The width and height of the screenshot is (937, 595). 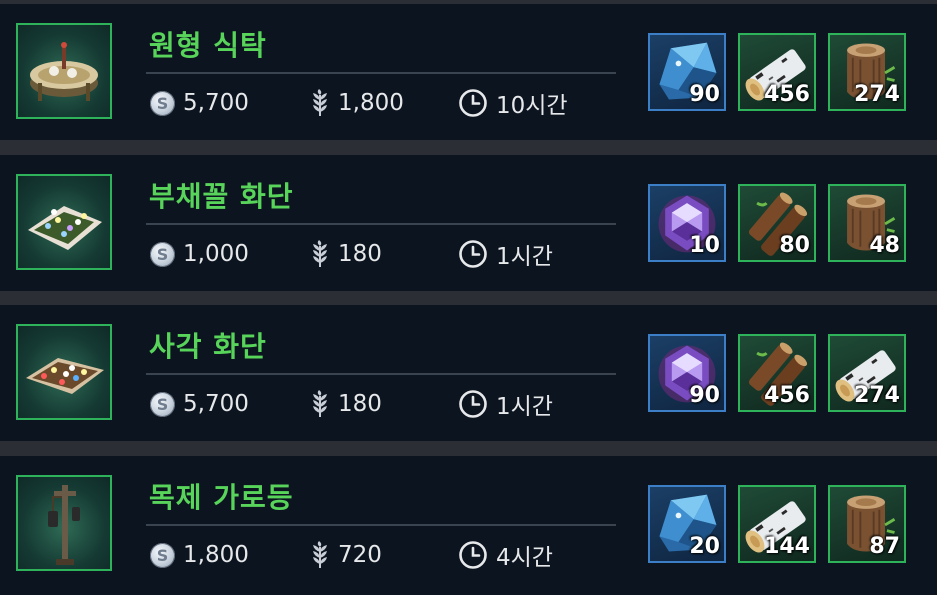 I want to click on craft-time: 4시간, so click(x=505, y=555).